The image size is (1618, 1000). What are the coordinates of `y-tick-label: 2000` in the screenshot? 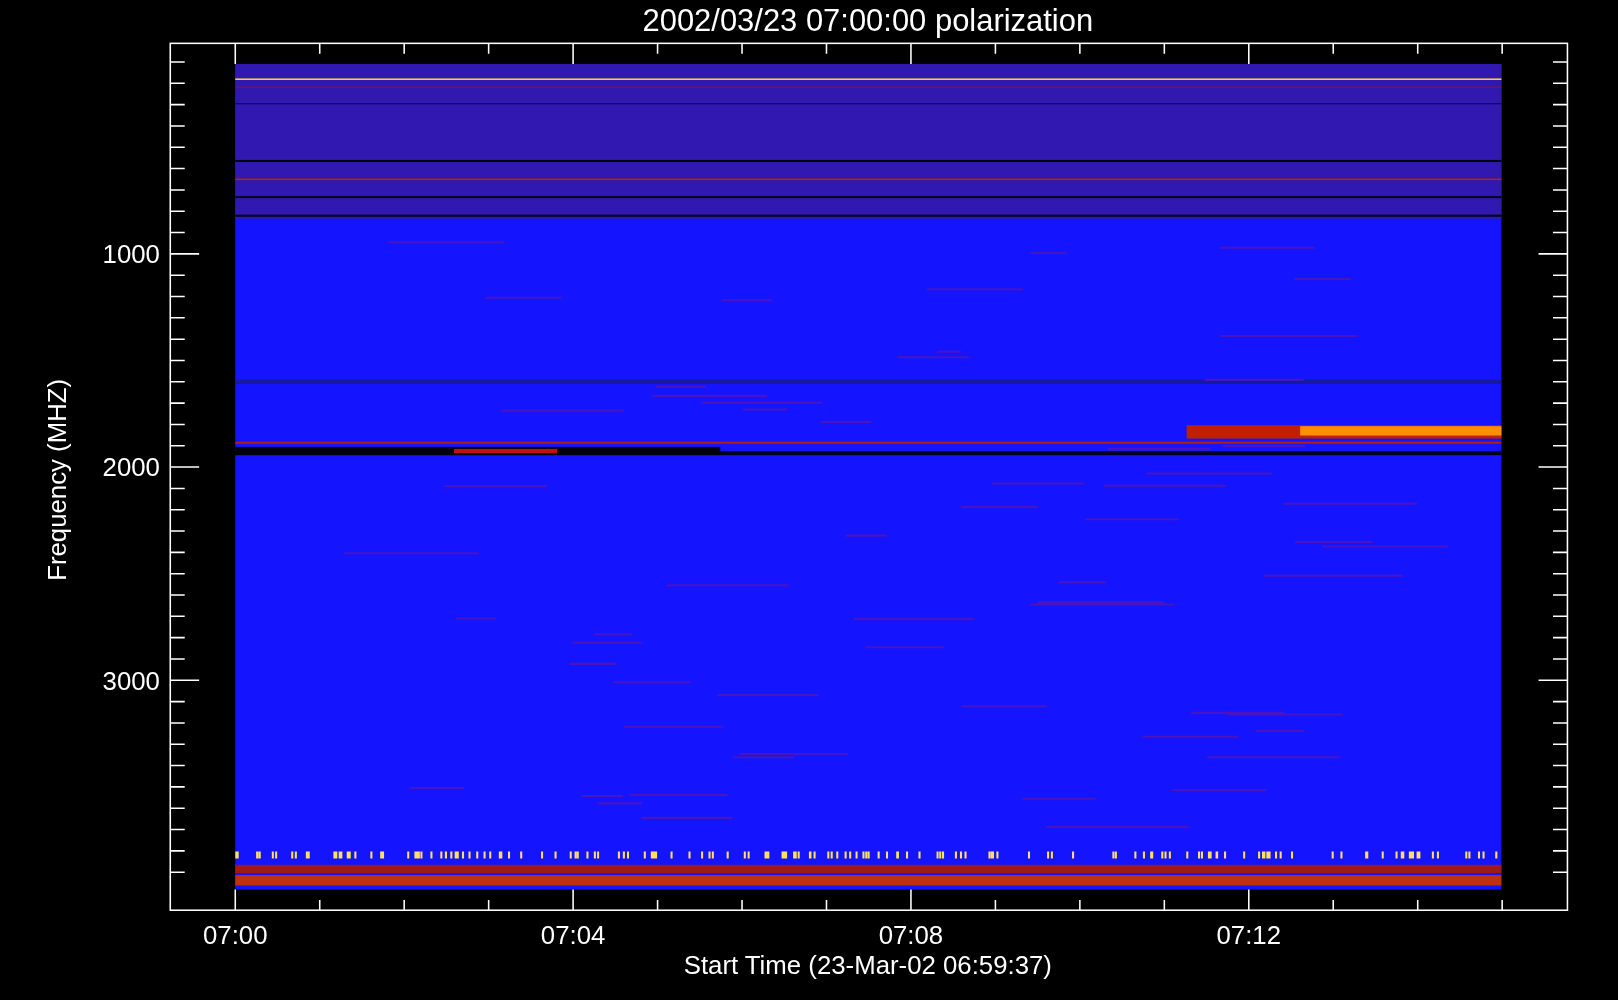 It's located at (131, 467).